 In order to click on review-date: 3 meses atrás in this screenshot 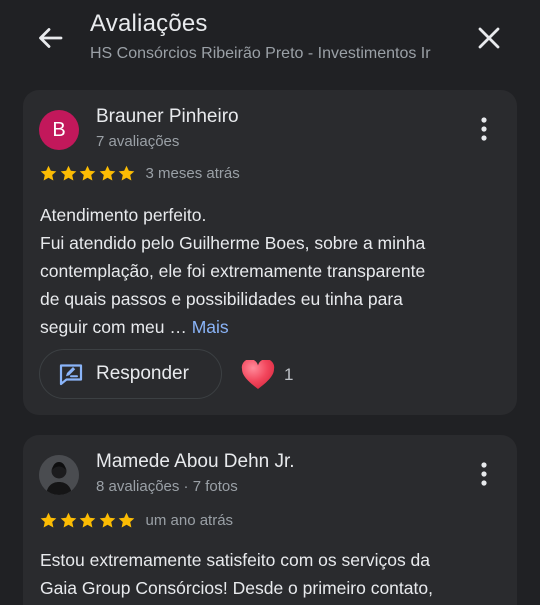, I will do `click(192, 173)`.